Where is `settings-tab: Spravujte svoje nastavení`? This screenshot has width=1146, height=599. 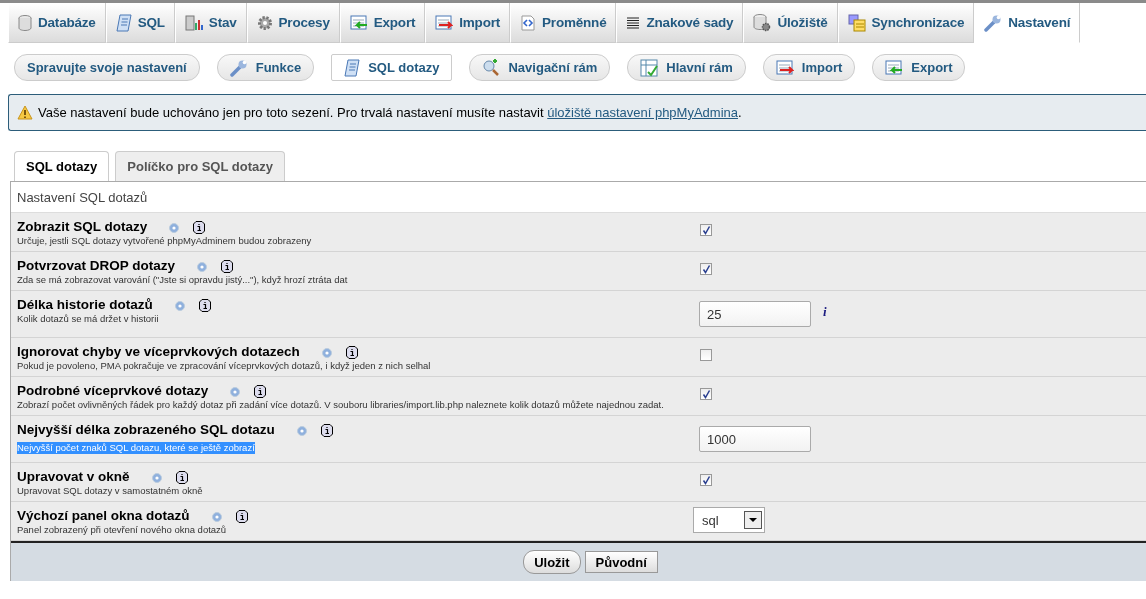 settings-tab: Spravujte svoje nastavení is located at coordinates (107, 67).